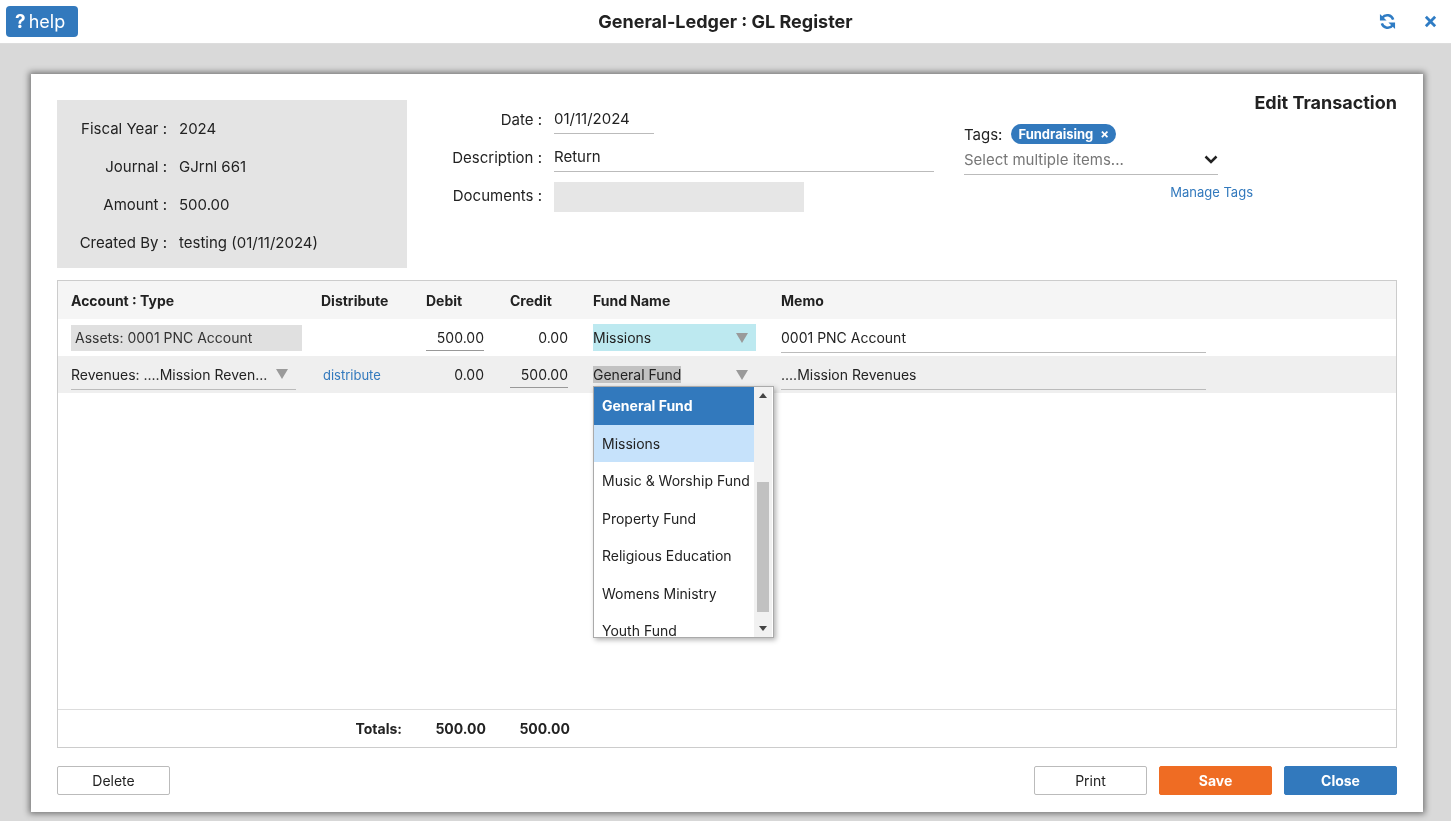  Describe the element at coordinates (674, 593) in the screenshot. I see `dropdown-option: Womens Ministry` at that location.